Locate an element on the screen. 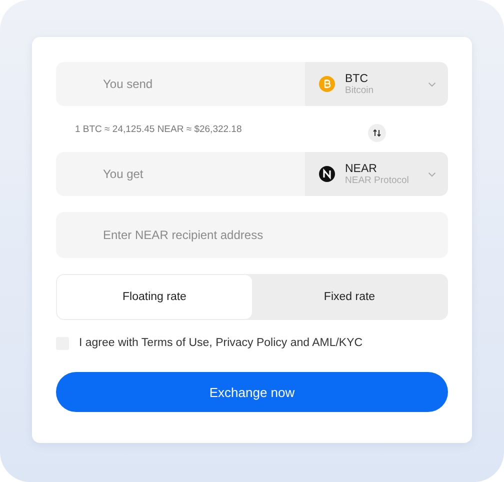  swap-icon is located at coordinates (377, 133).